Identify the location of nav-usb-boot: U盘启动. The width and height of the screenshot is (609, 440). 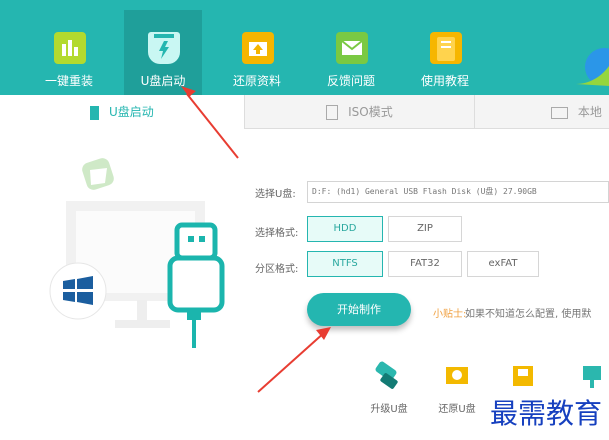
(163, 52).